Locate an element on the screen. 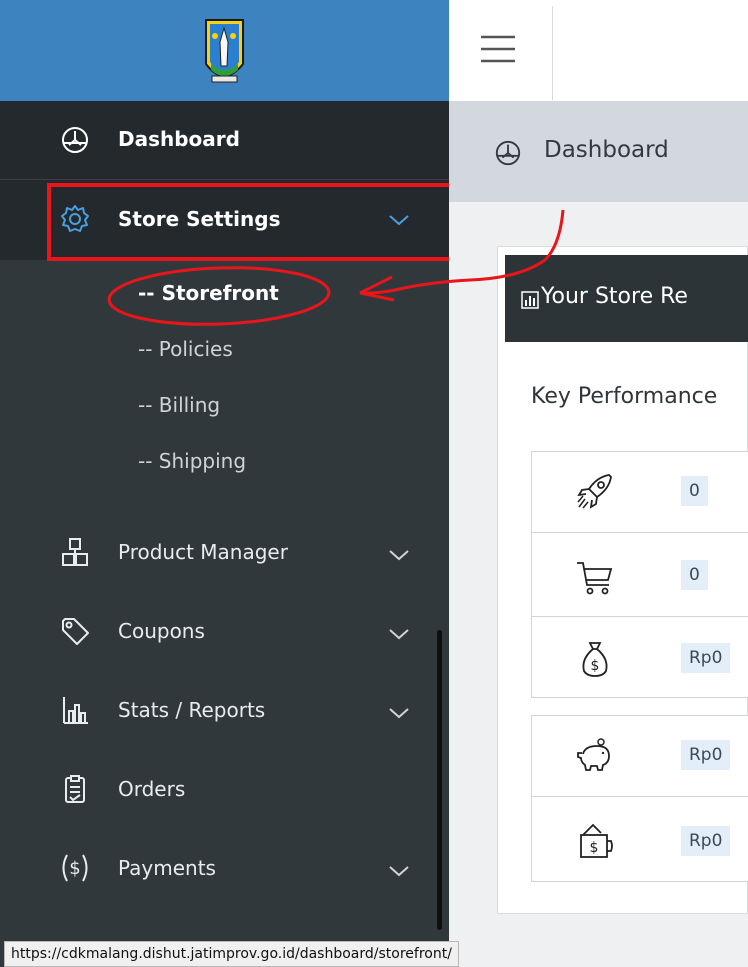 This screenshot has width=748, height=967. panel-header: Your Store Re is located at coordinates (626, 298).